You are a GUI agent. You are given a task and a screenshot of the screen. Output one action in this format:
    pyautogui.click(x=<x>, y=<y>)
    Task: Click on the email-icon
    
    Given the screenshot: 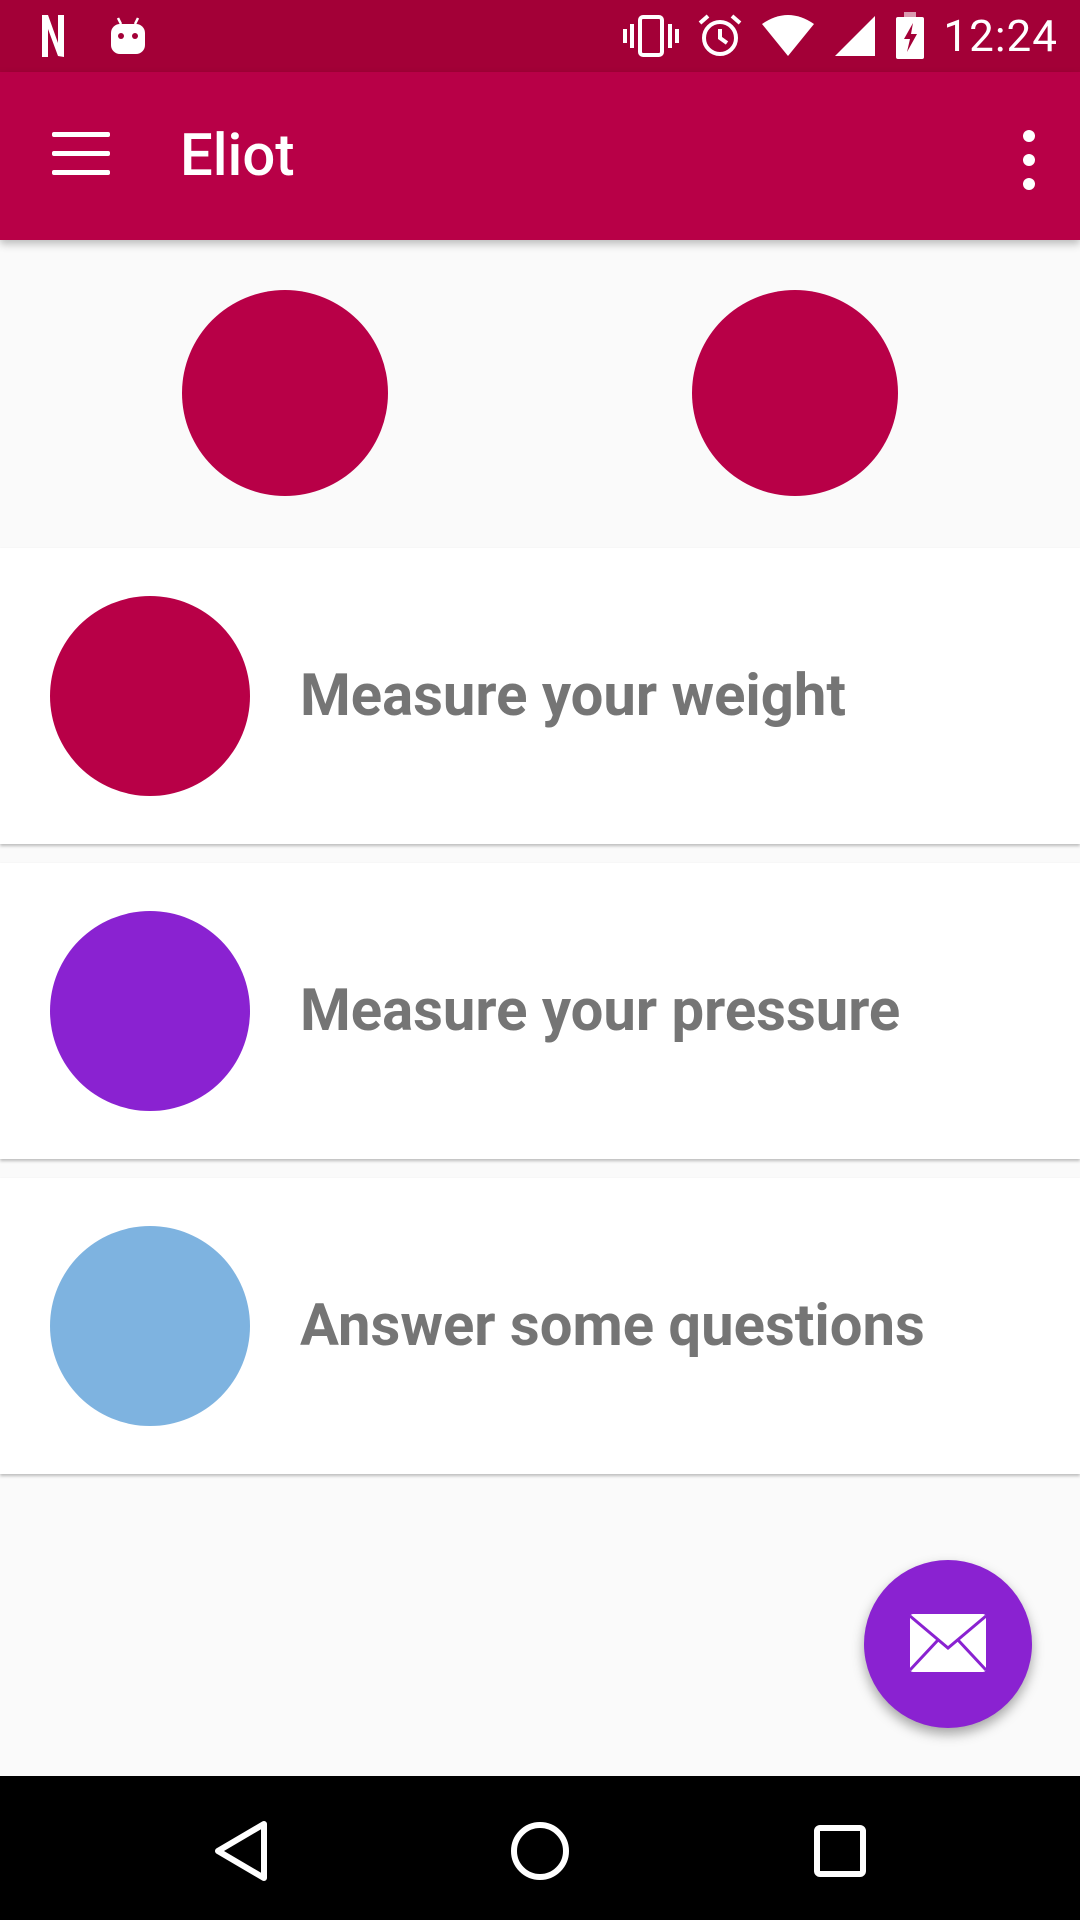 What is the action you would take?
    pyautogui.click(x=948, y=1643)
    